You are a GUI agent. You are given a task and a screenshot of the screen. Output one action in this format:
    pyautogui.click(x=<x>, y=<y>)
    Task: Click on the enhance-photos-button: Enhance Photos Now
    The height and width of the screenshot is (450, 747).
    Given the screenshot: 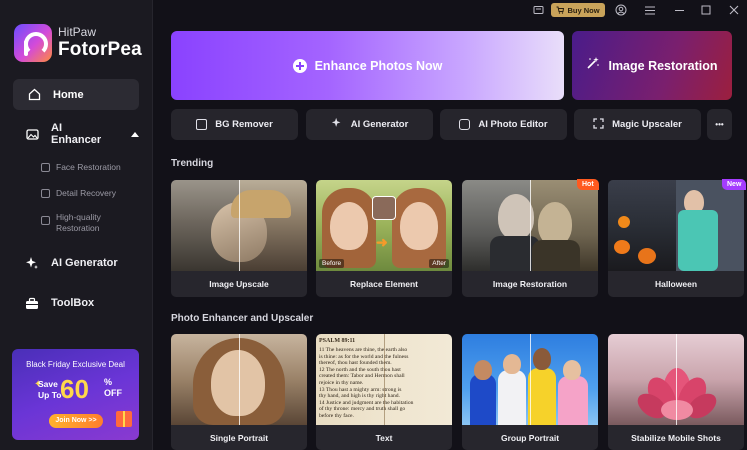 What is the action you would take?
    pyautogui.click(x=367, y=65)
    